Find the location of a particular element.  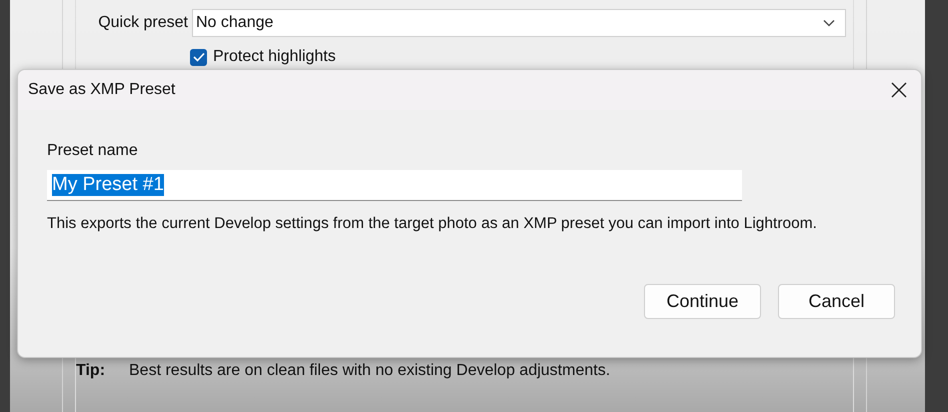

tip-label: Tip: is located at coordinates (91, 371).